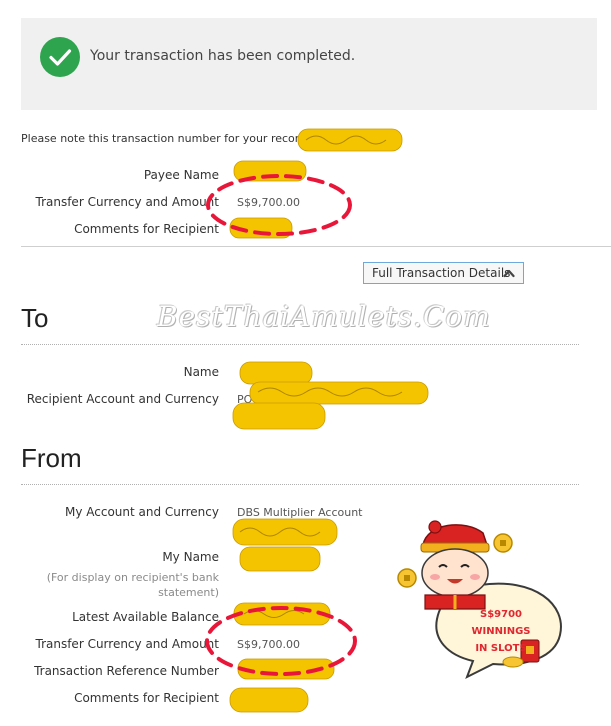 This screenshot has width=611, height=726. I want to click on redaction-my-name, so click(280, 559).